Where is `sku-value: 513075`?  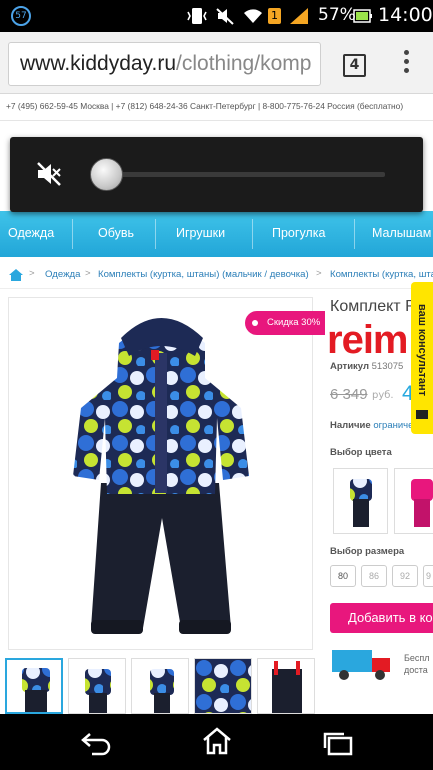 sku-value: 513075 is located at coordinates (387, 366).